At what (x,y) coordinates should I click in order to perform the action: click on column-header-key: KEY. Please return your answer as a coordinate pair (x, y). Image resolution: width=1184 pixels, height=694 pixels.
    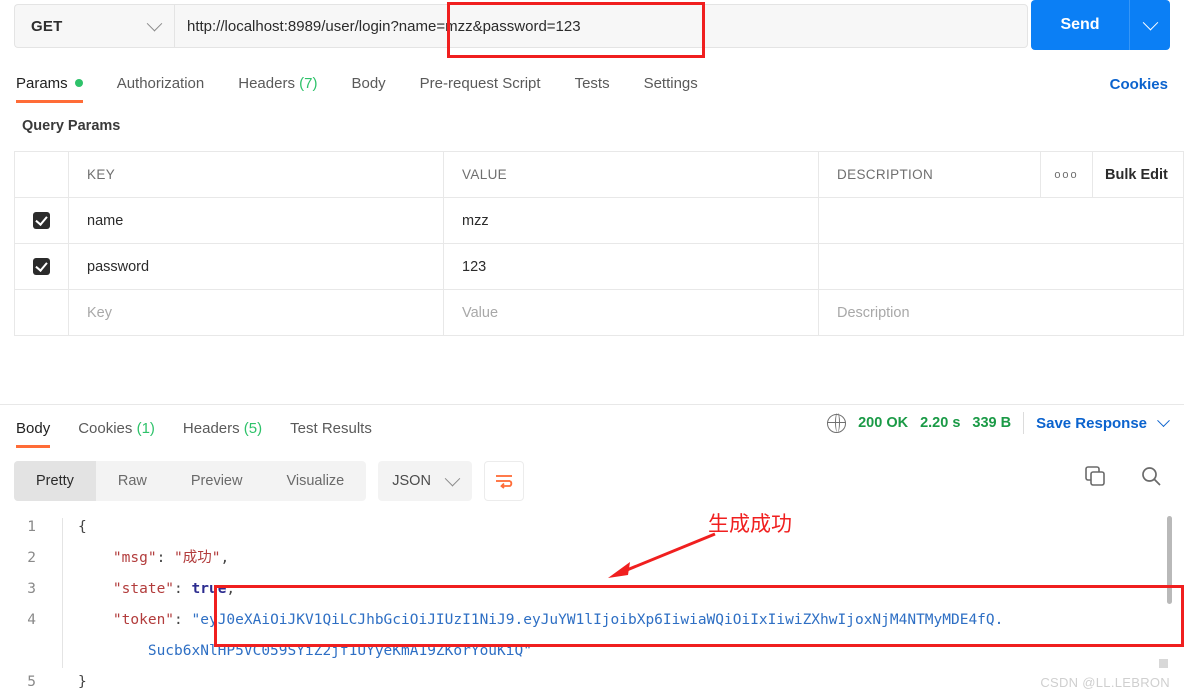
    Looking at the image, I should click on (101, 174).